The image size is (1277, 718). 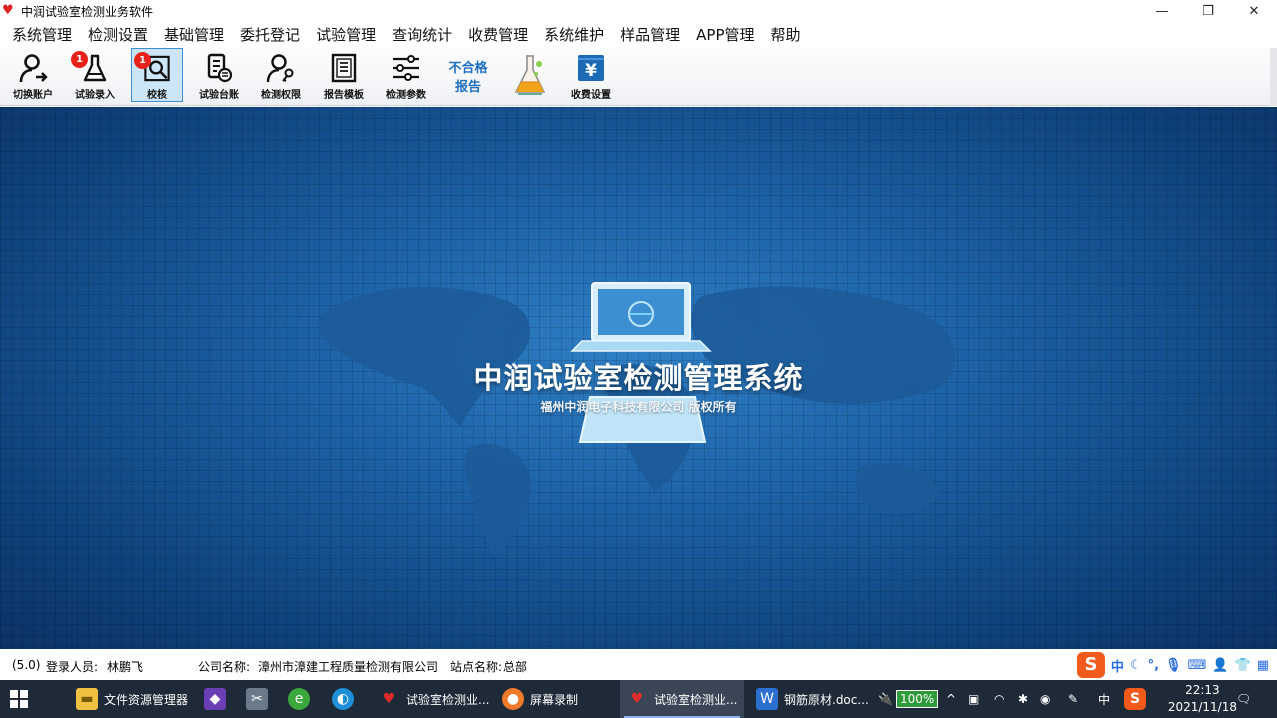 I want to click on menu-samples: 样品管理, so click(x=650, y=35).